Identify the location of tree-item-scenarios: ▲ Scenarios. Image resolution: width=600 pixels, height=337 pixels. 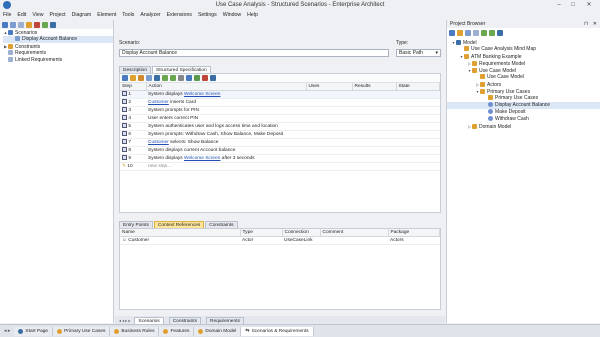
(58, 32).